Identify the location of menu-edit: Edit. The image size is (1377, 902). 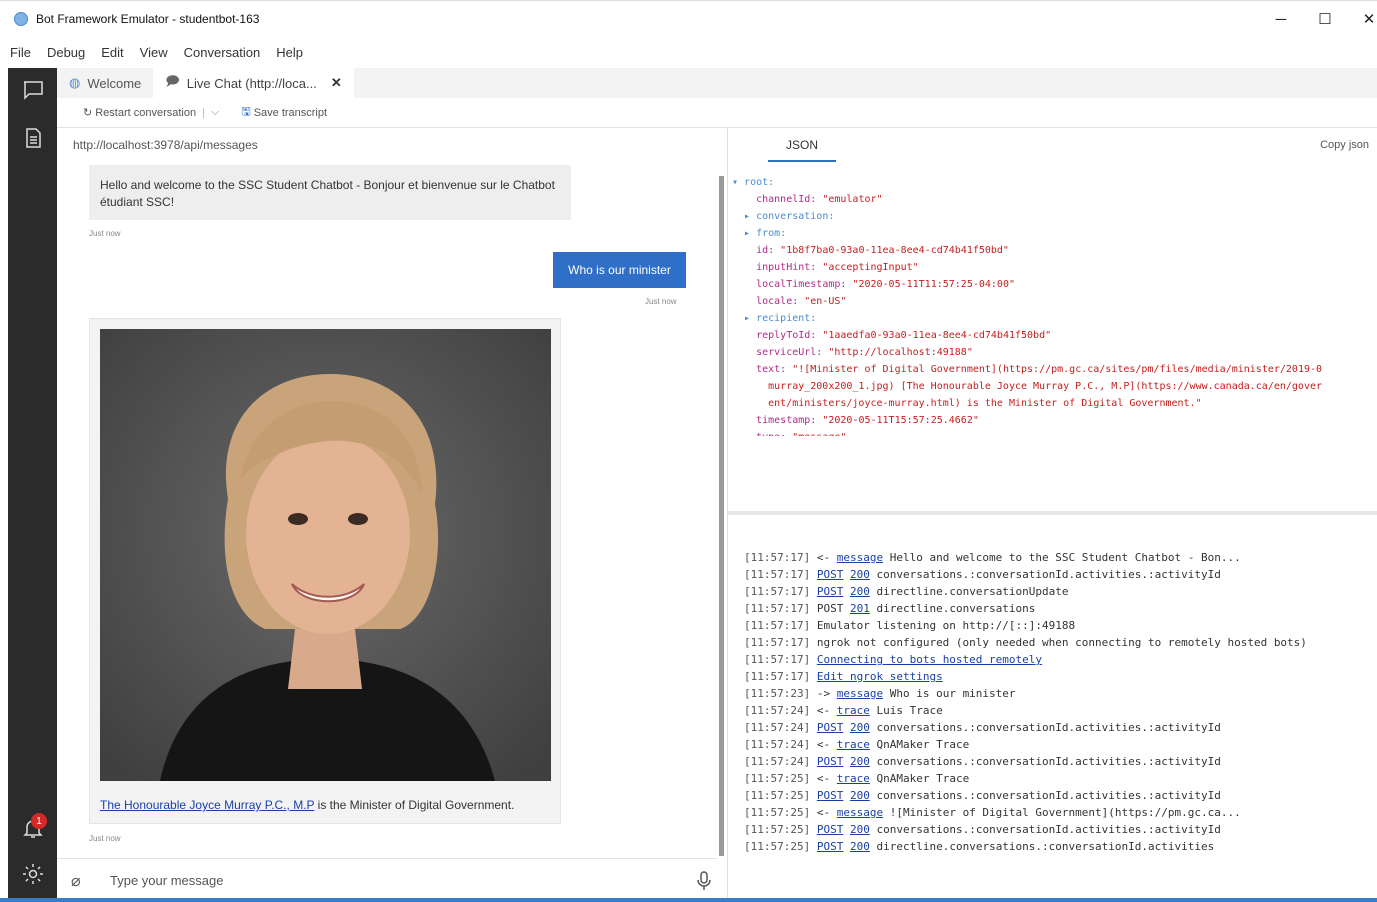
(112, 52).